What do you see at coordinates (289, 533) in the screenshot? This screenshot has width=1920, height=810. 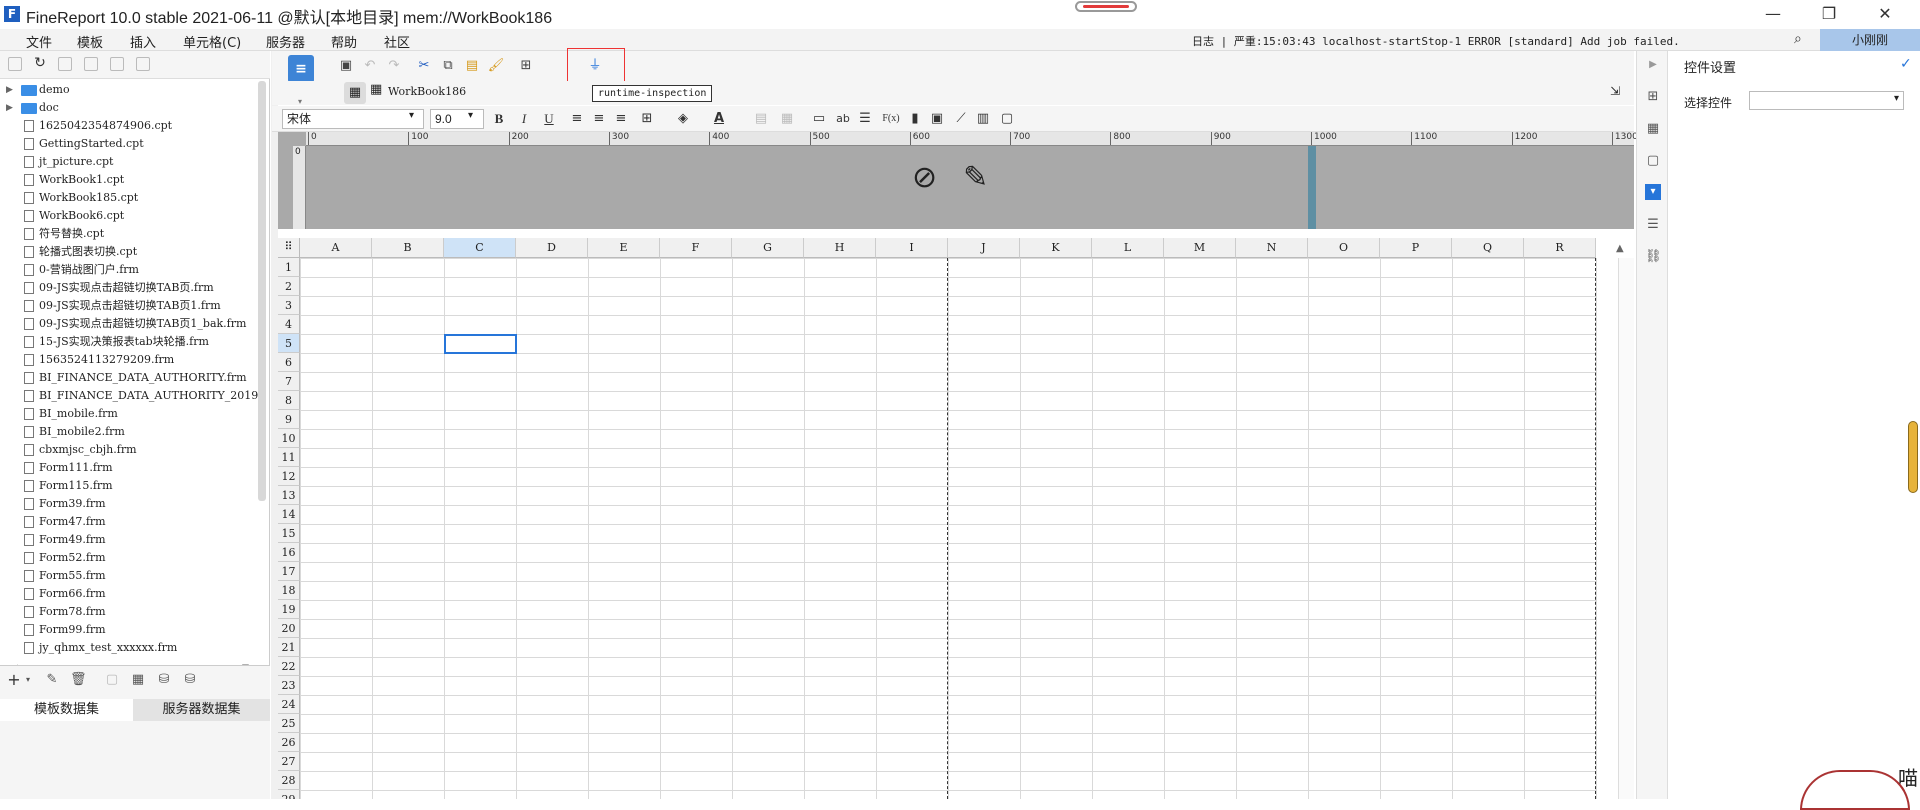 I see `row-header-cell: 15` at bounding box center [289, 533].